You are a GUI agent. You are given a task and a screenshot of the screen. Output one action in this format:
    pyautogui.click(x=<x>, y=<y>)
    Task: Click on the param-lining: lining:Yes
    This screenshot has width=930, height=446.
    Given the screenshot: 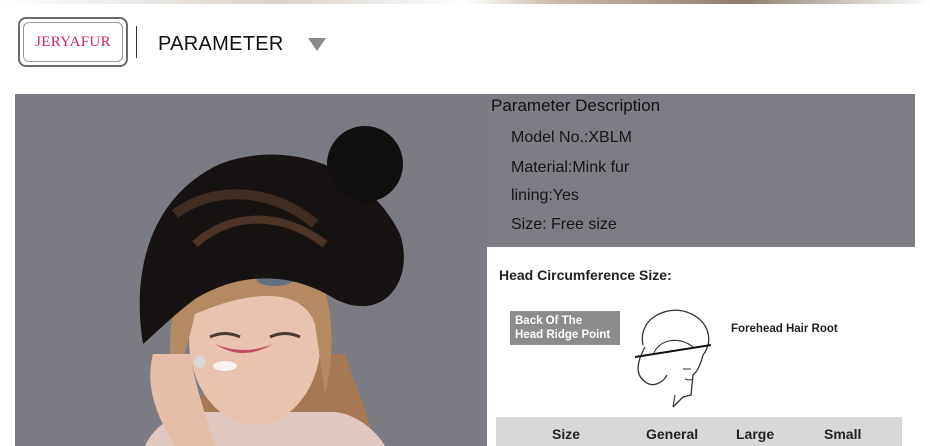 What is the action you would take?
    pyautogui.click(x=545, y=195)
    